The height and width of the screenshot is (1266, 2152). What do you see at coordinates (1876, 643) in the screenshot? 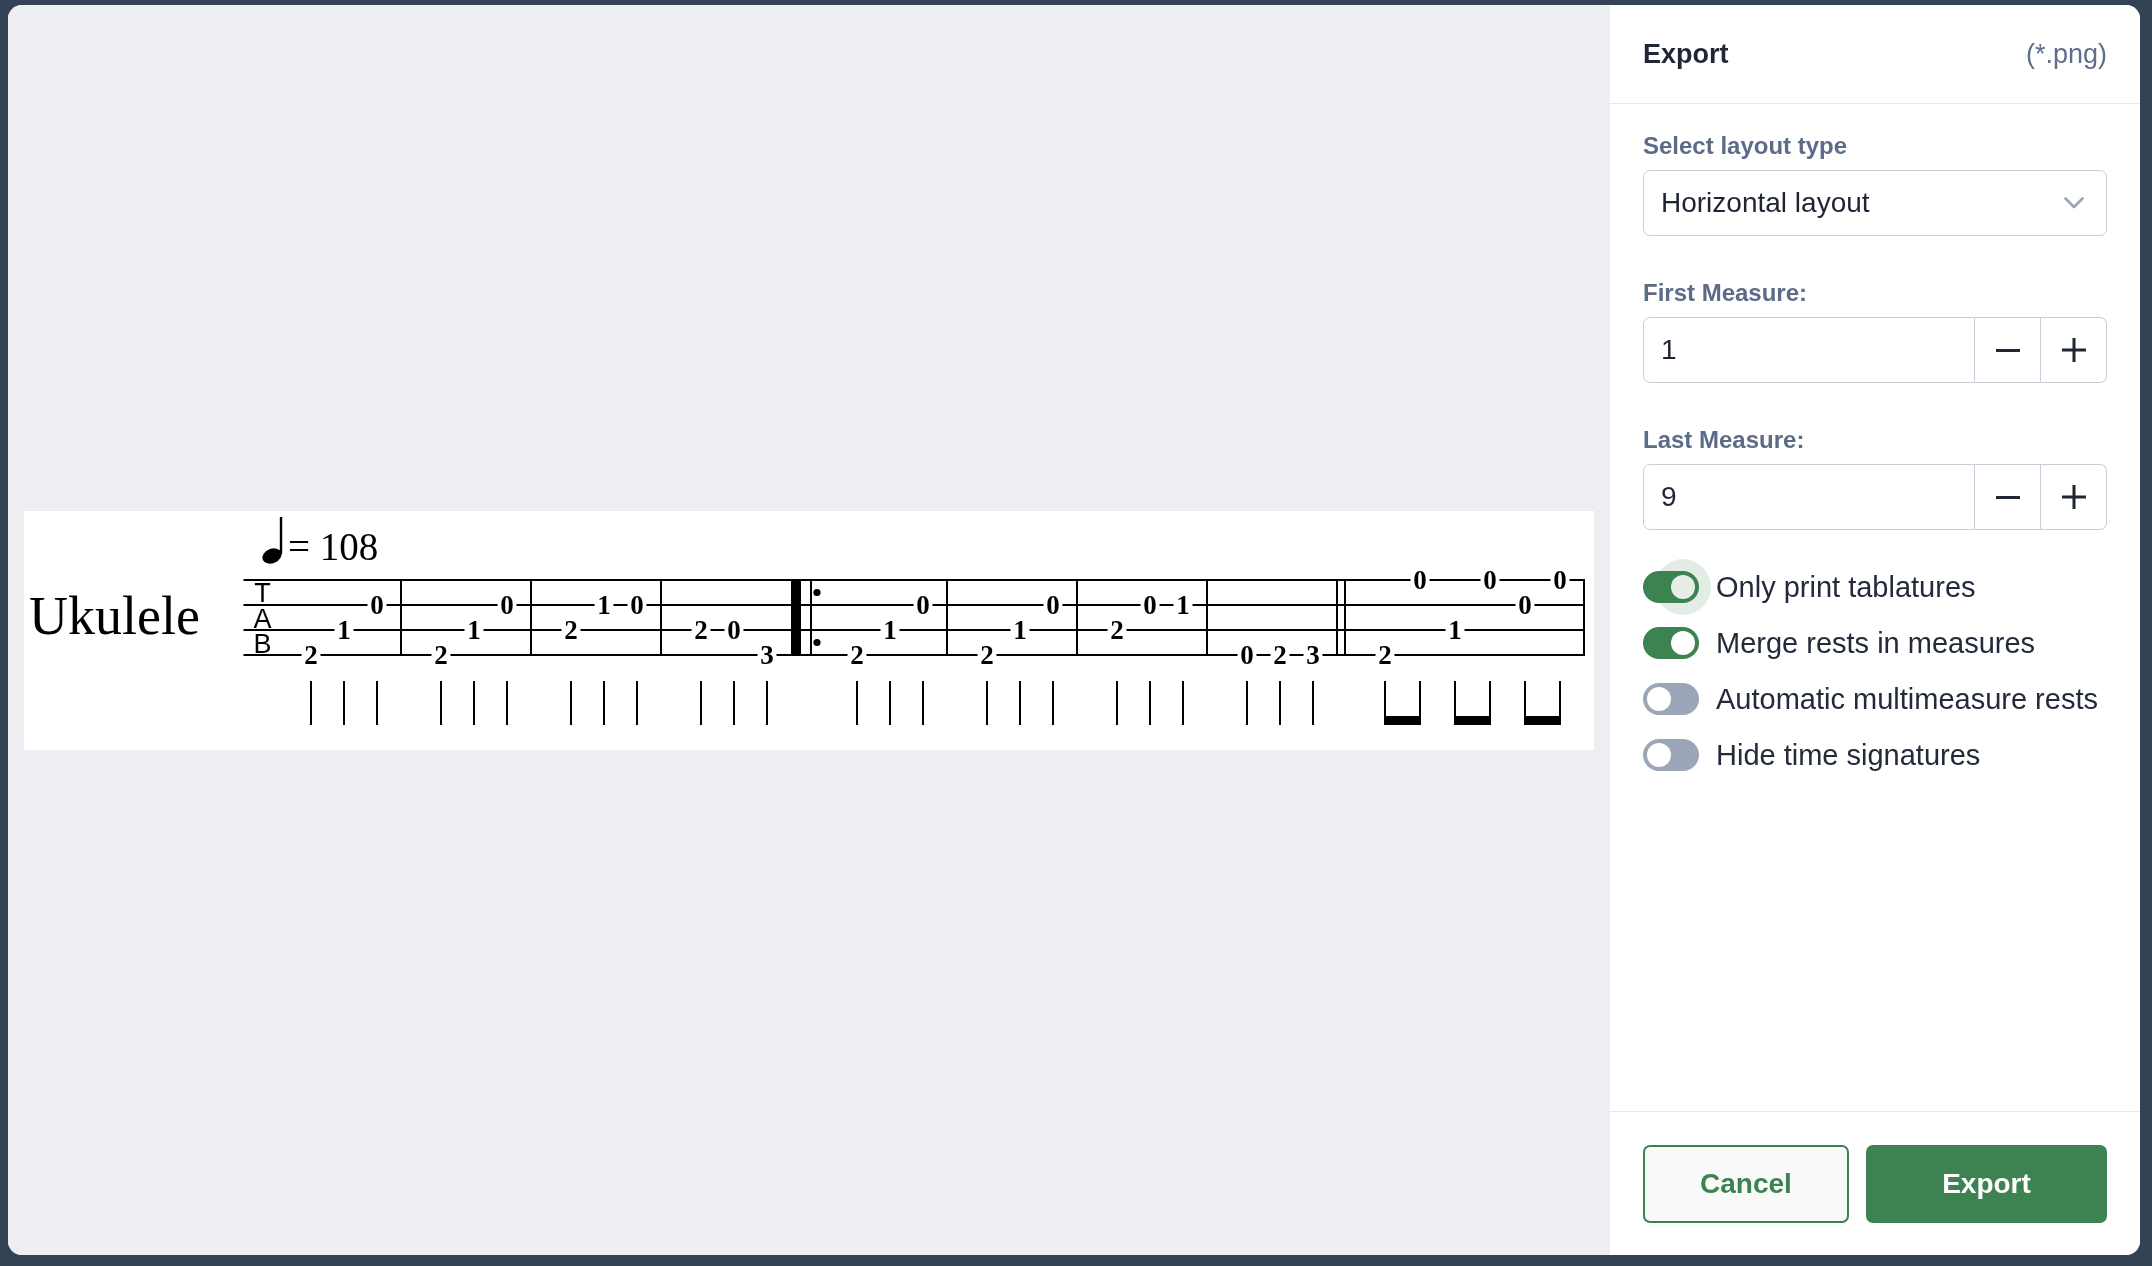
I see `toggle-label: Merge rests in measures` at bounding box center [1876, 643].